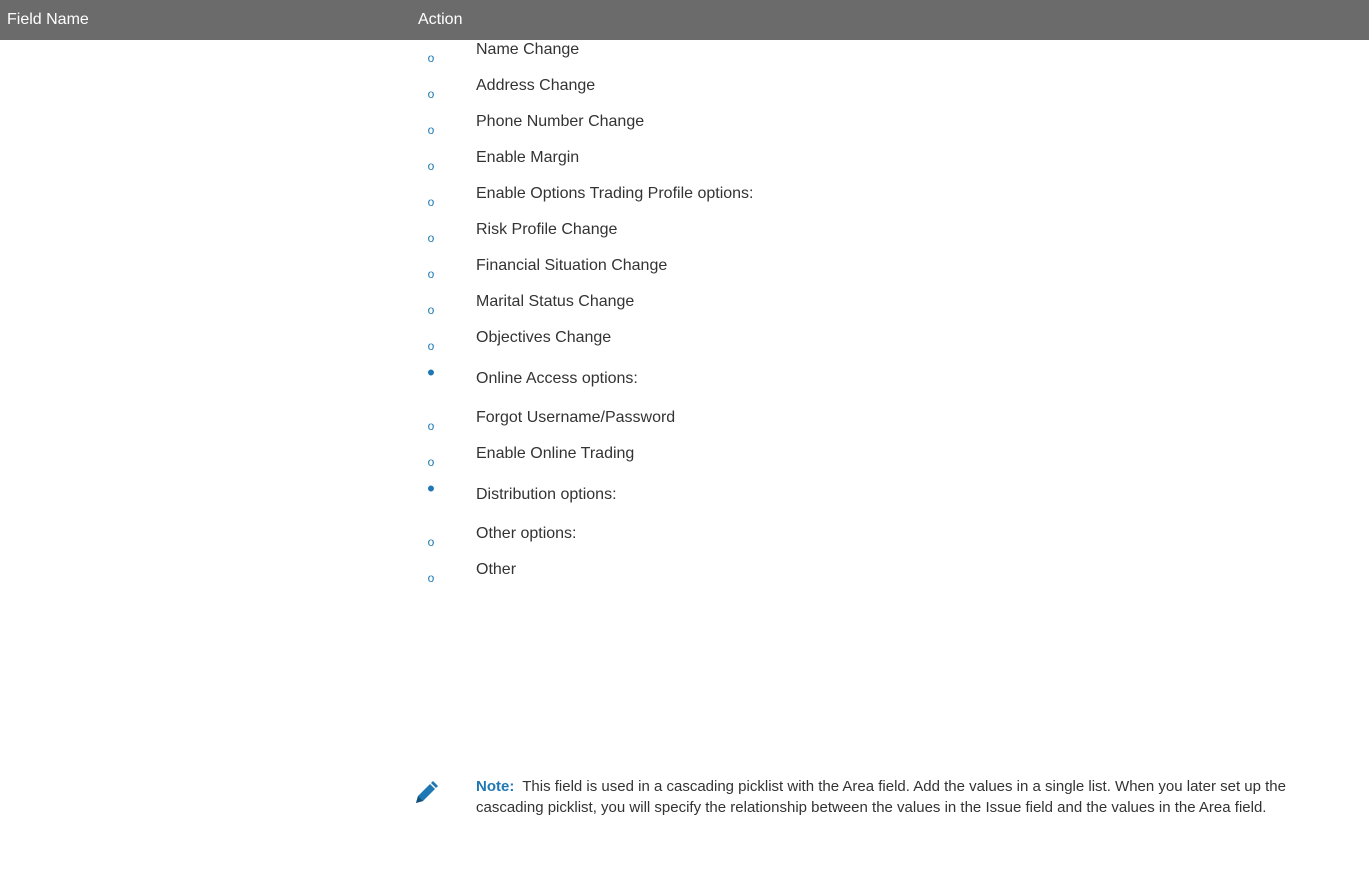 This screenshot has width=1369, height=877. Describe the element at coordinates (883, 455) in the screenshot. I see `sub-list-item: o Enable Online Trading` at that location.